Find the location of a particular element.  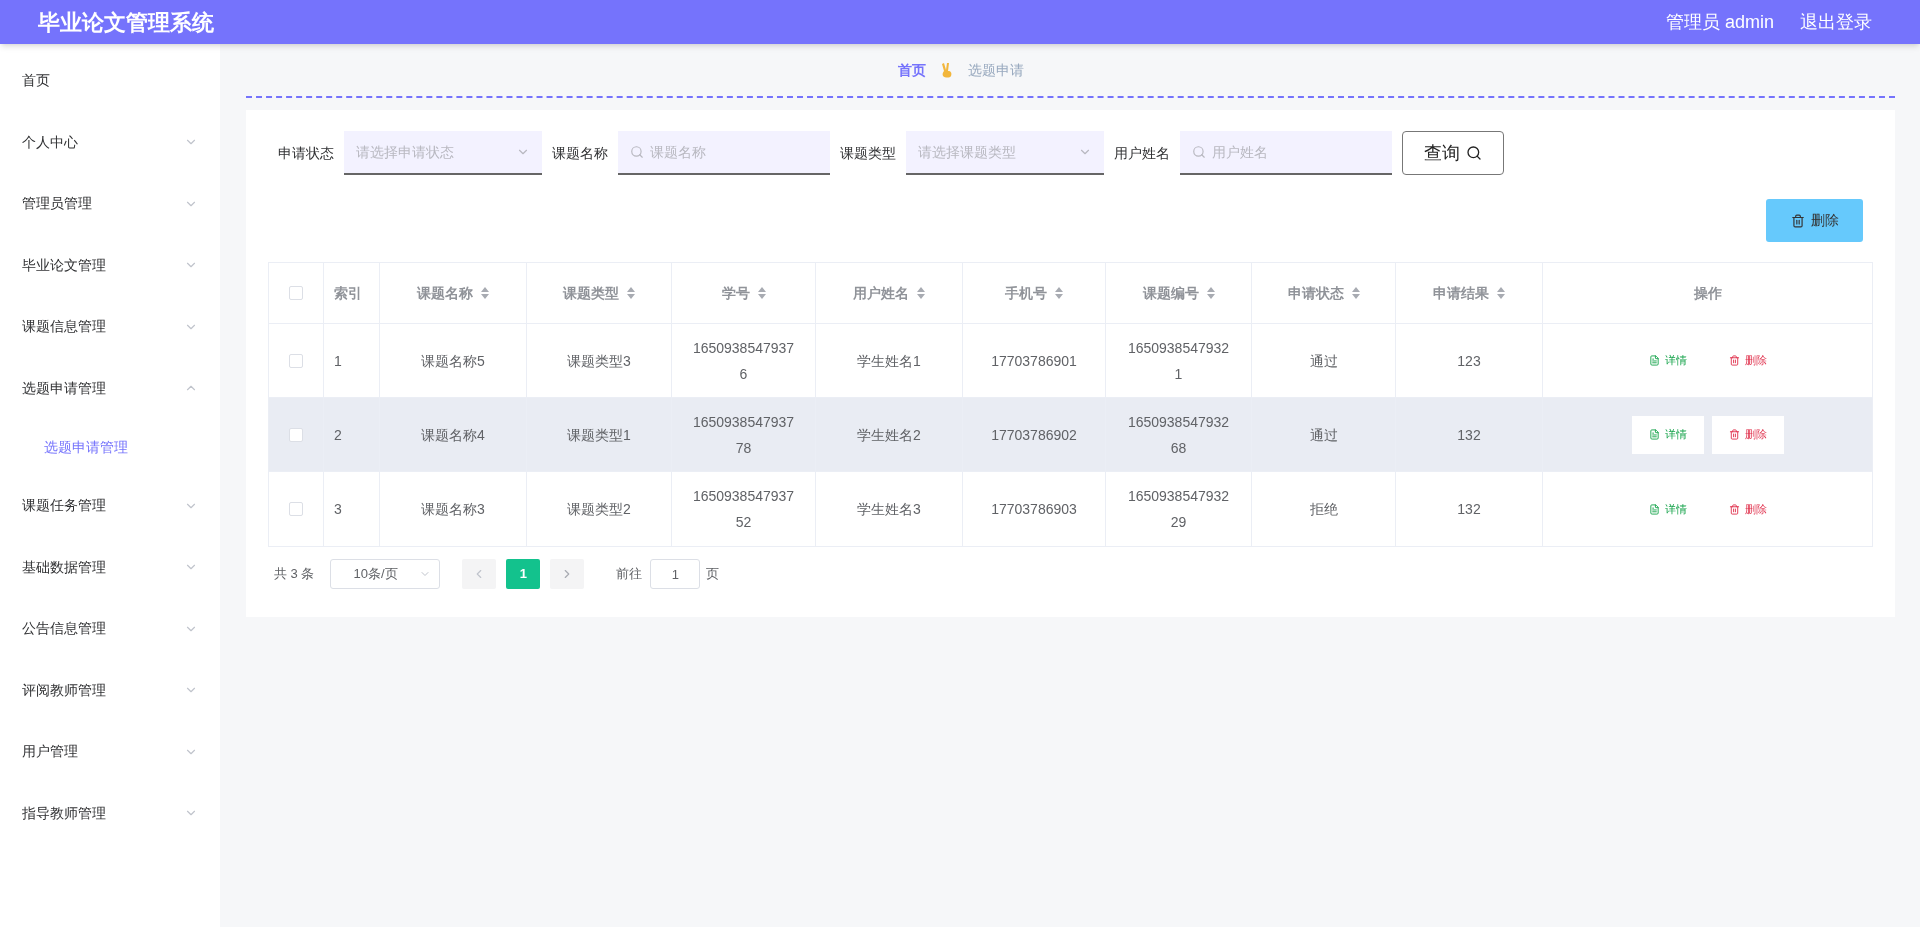

column-header: 课题名称 is located at coordinates (445, 293).